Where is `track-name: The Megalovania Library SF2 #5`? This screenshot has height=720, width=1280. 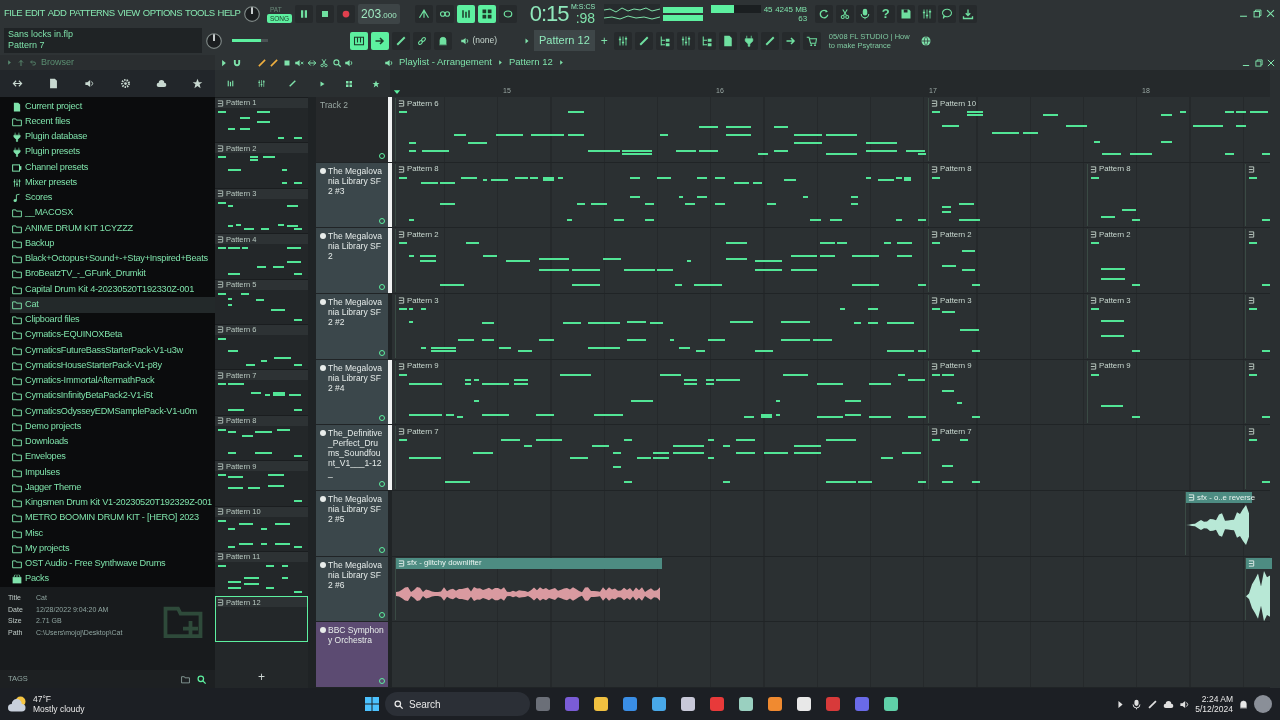
track-name: The Megalovania Library SF2 #5 is located at coordinates (355, 509).